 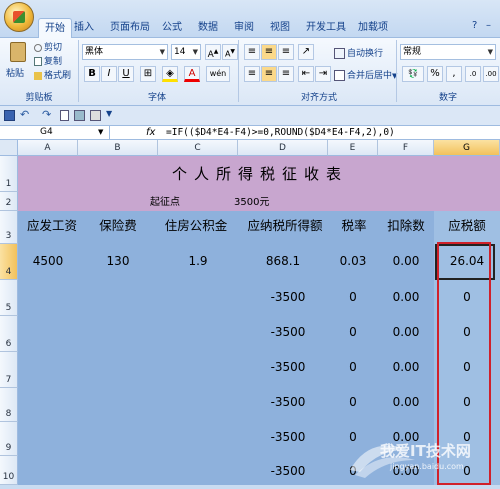 What do you see at coordinates (491, 74) in the screenshot?
I see `decrease-decimal-icon: .00` at bounding box center [491, 74].